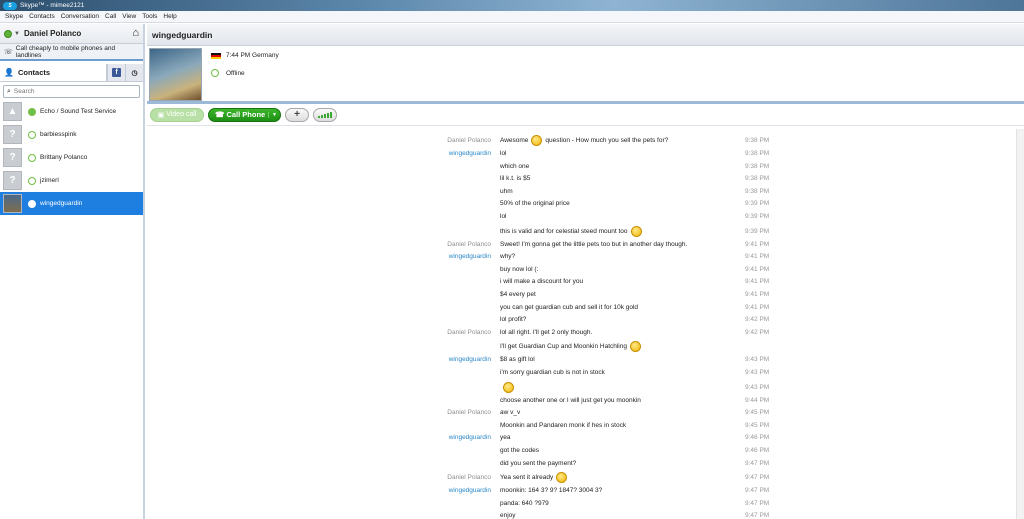 The height and width of the screenshot is (519, 1024). I want to click on menu-conversation: Conversation, so click(80, 16).